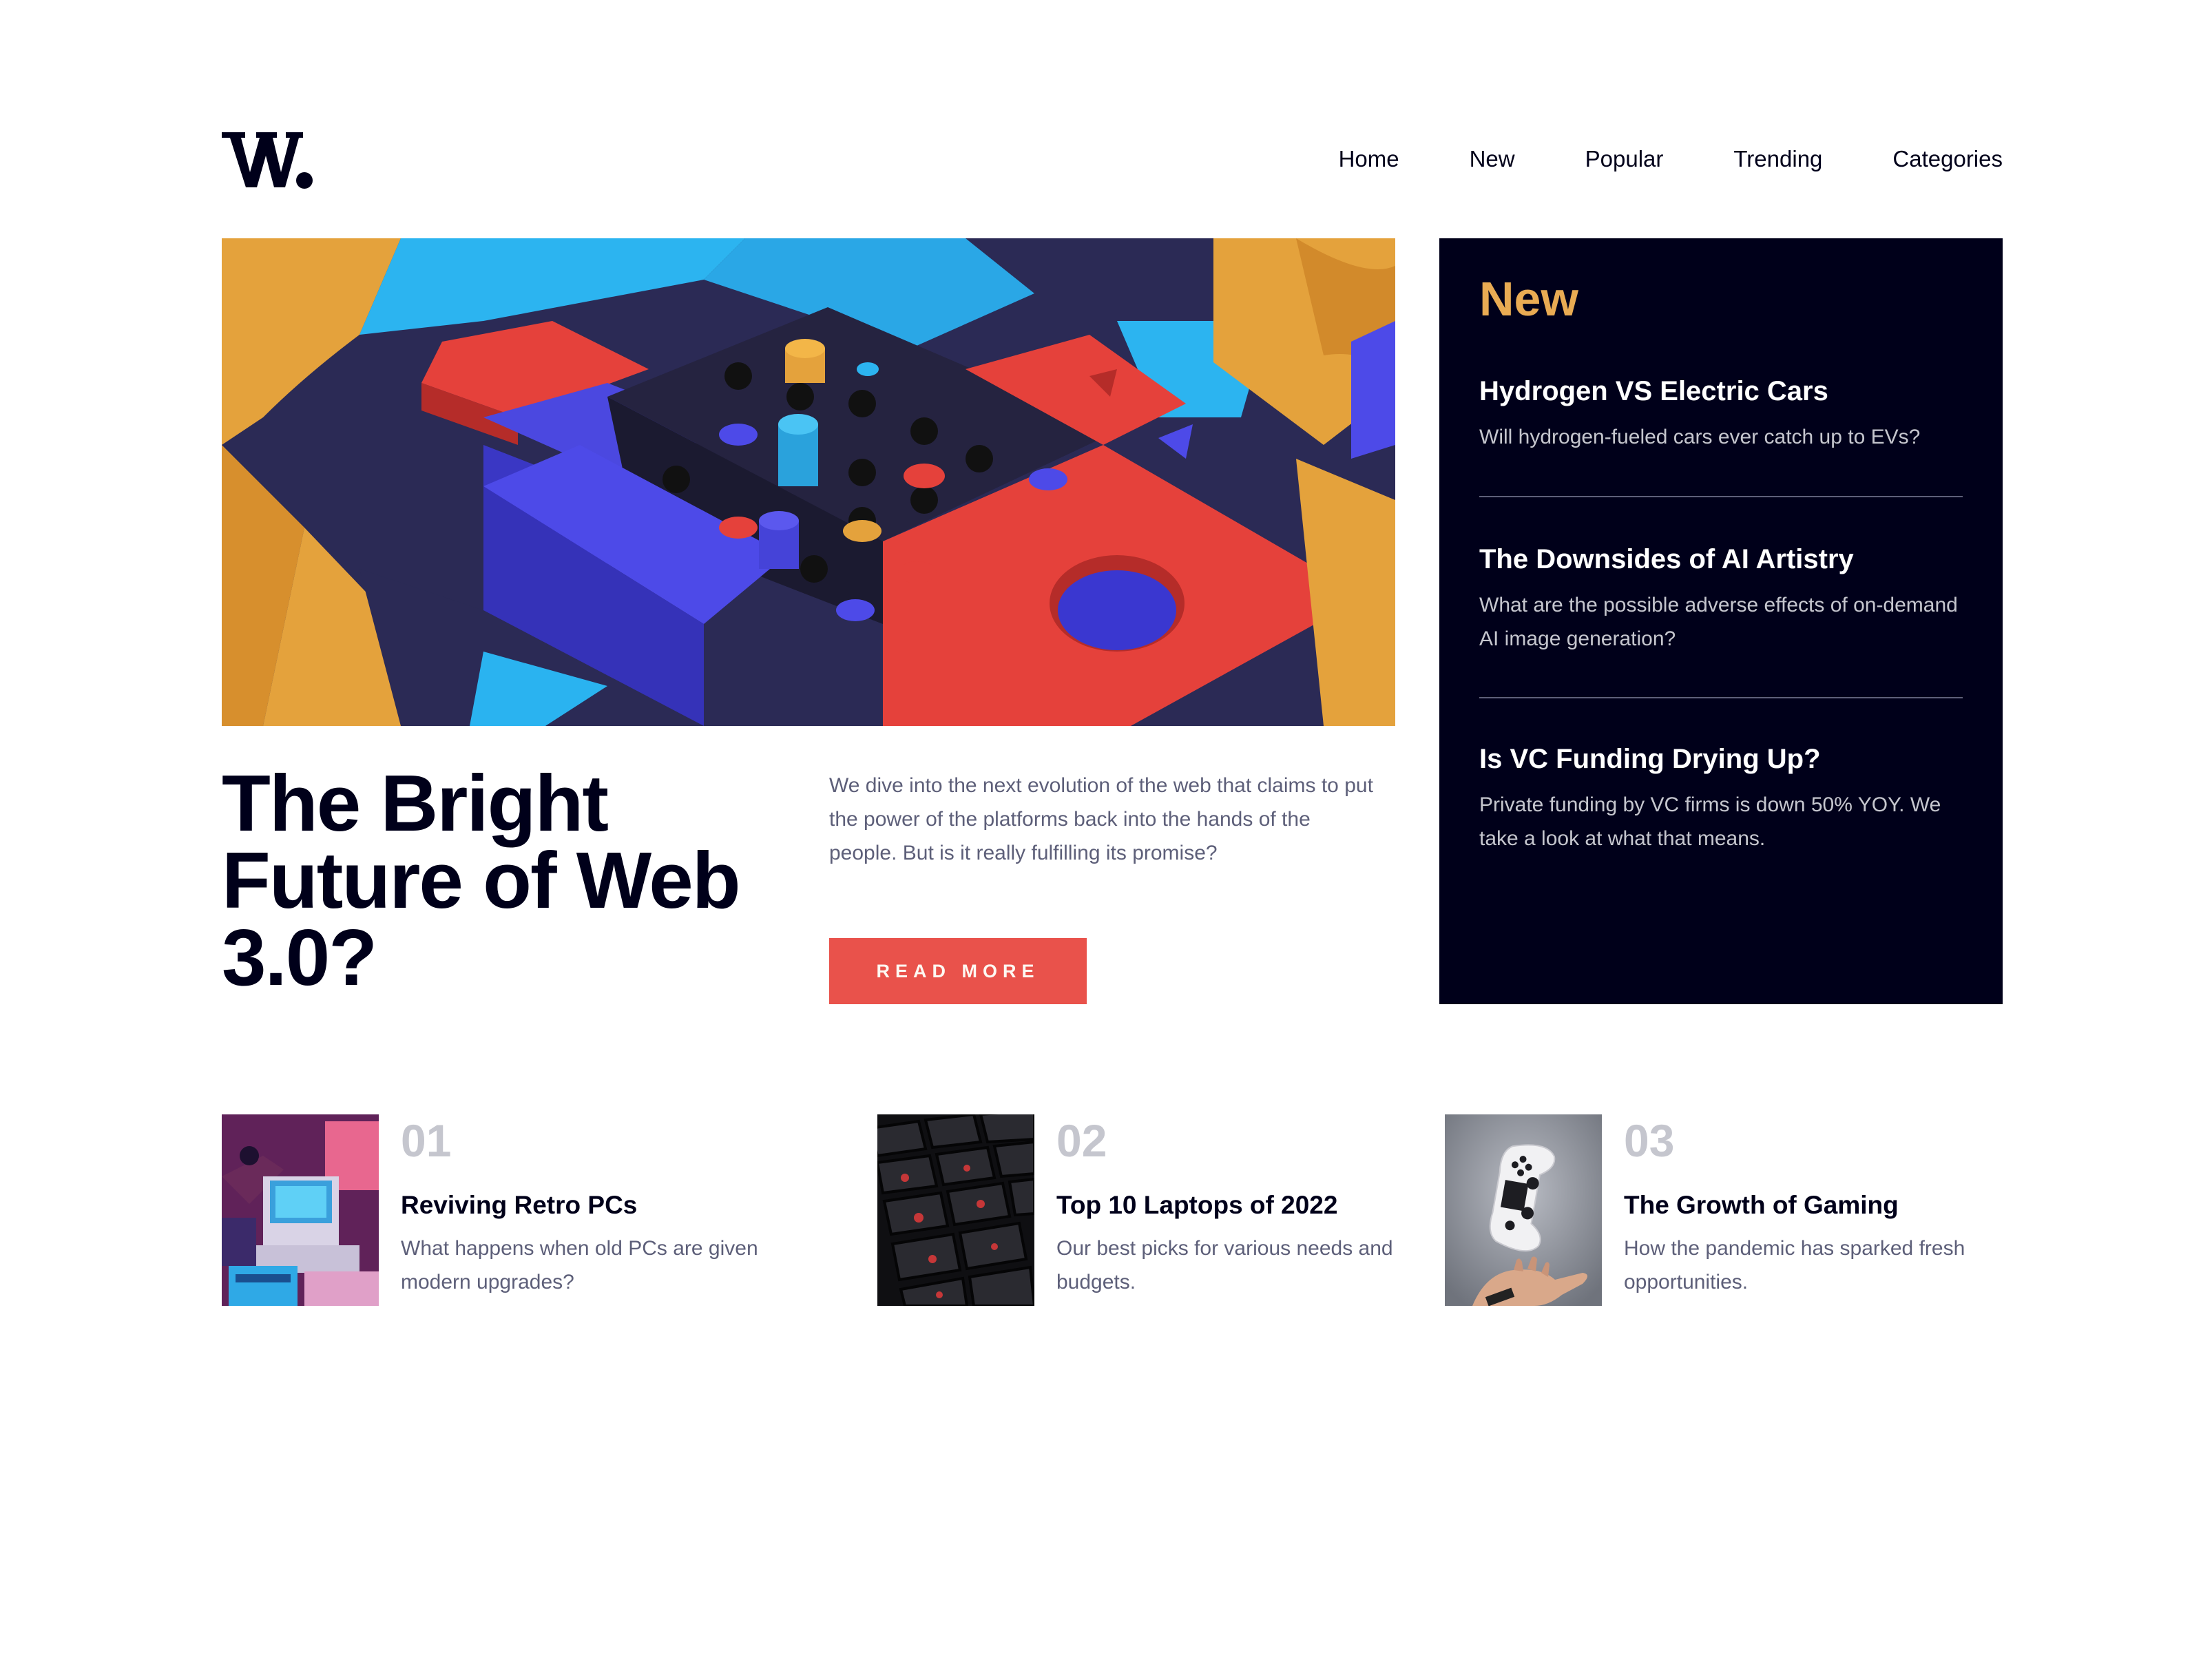  Describe the element at coordinates (1777, 159) in the screenshot. I see `nav-item-trending: Trending` at that location.